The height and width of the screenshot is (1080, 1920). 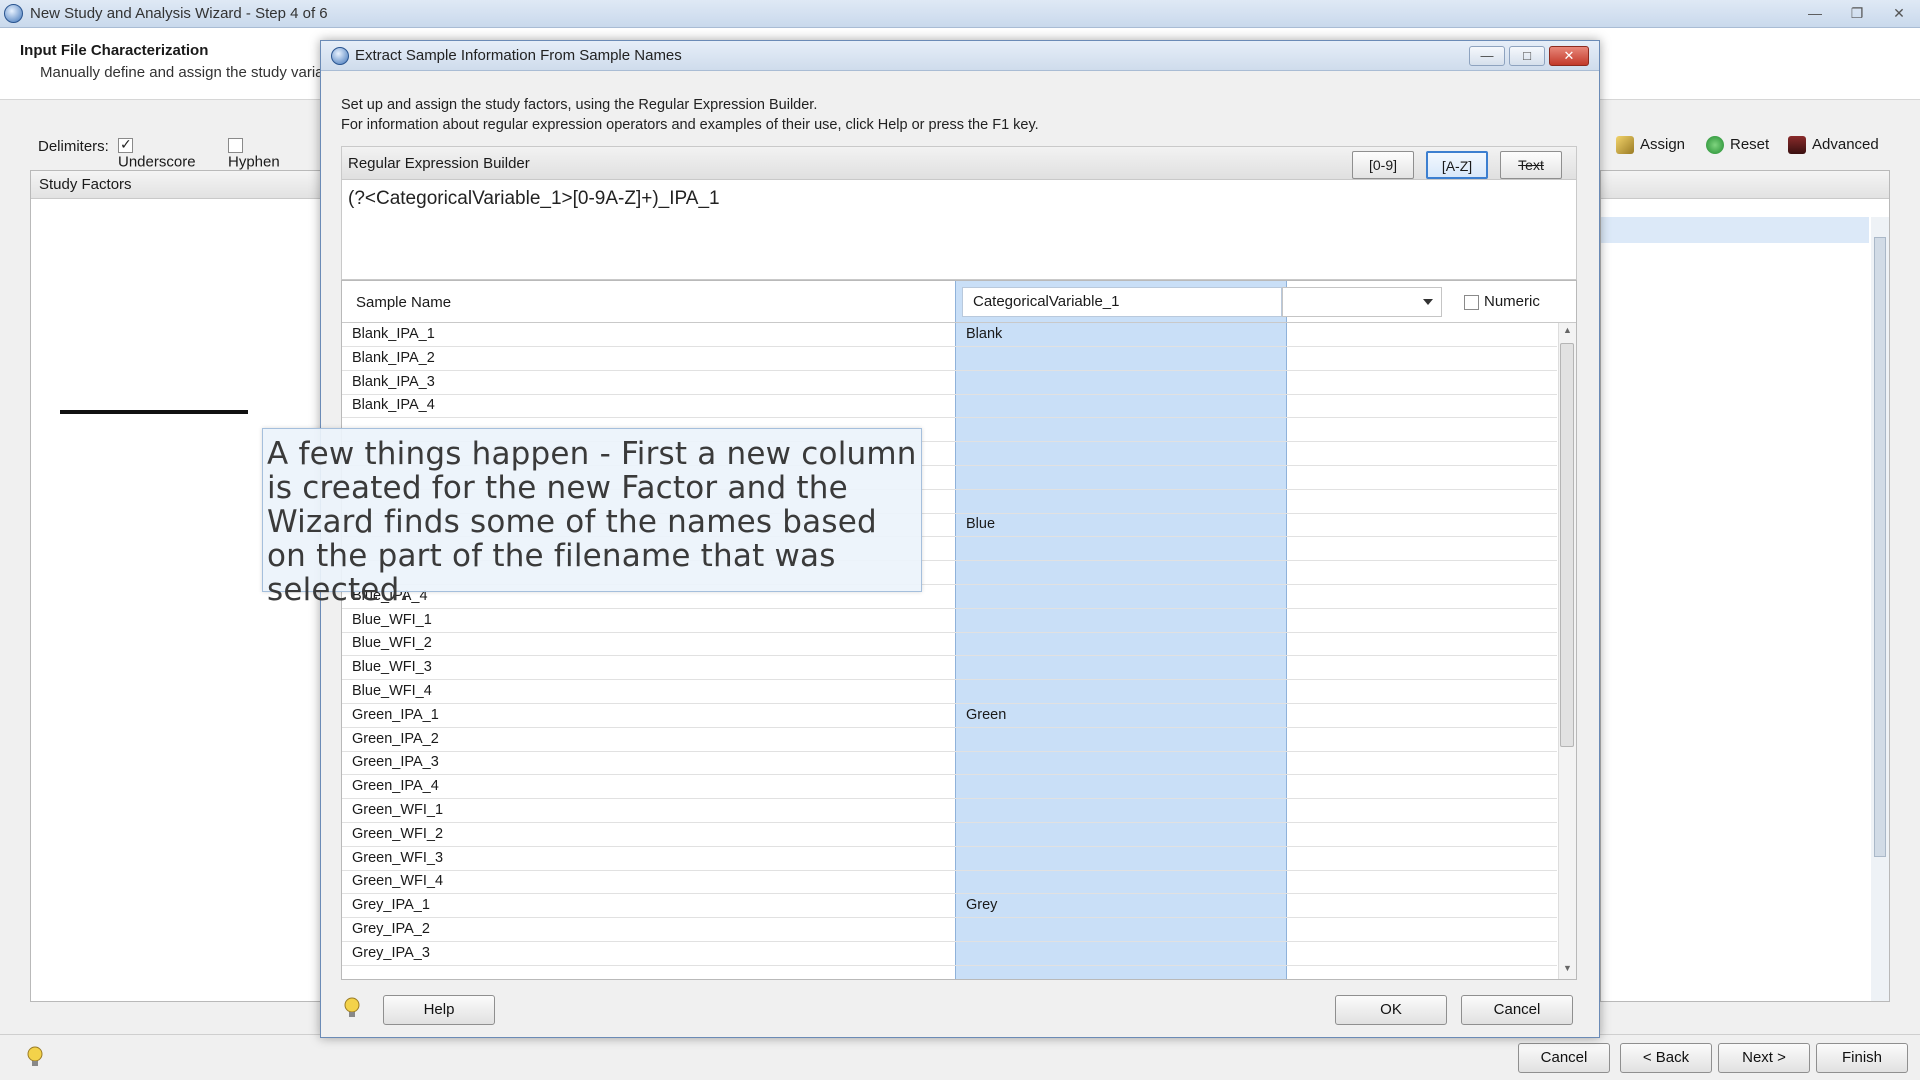 What do you see at coordinates (1487, 56) in the screenshot?
I see `dialog-minimize-icon: —` at bounding box center [1487, 56].